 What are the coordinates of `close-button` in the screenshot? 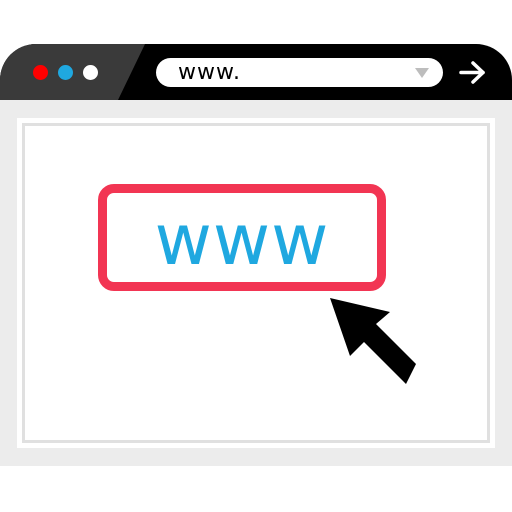 It's located at (40, 72).